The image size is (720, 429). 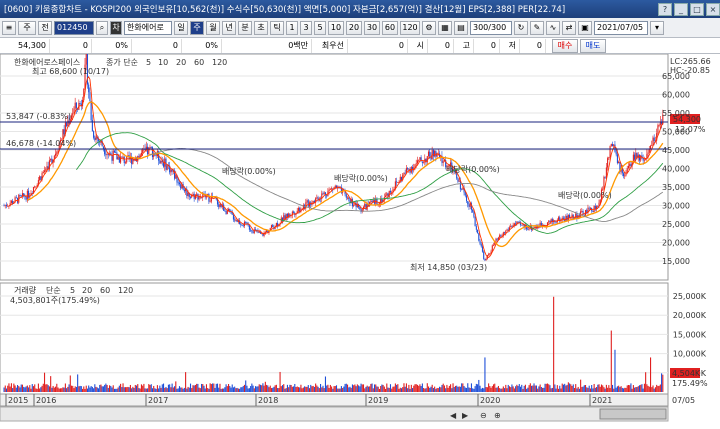 What do you see at coordinates (465, 415) in the screenshot?
I see `scroll-right-icon: ▶` at bounding box center [465, 415].